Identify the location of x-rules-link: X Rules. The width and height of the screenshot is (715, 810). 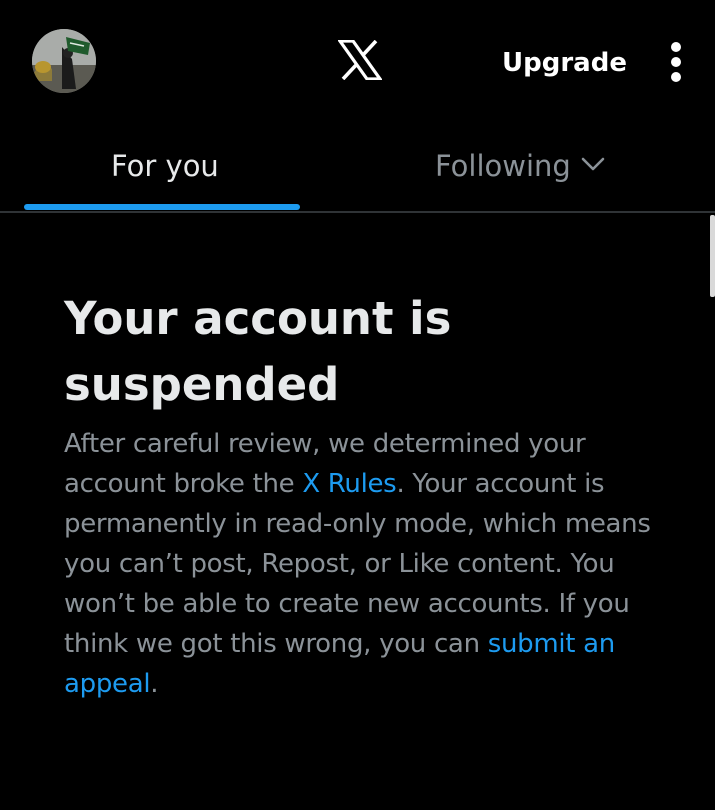
(349, 484).